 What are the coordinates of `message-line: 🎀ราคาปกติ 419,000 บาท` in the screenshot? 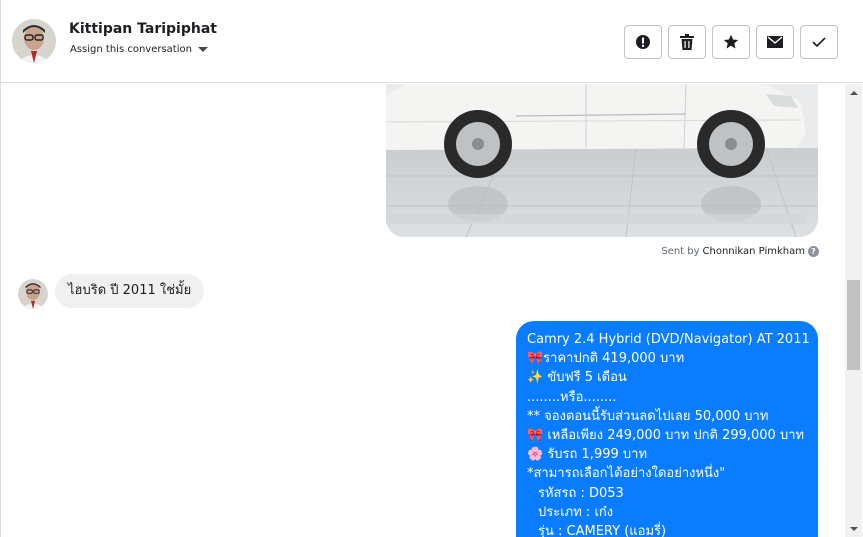 It's located at (606, 359).